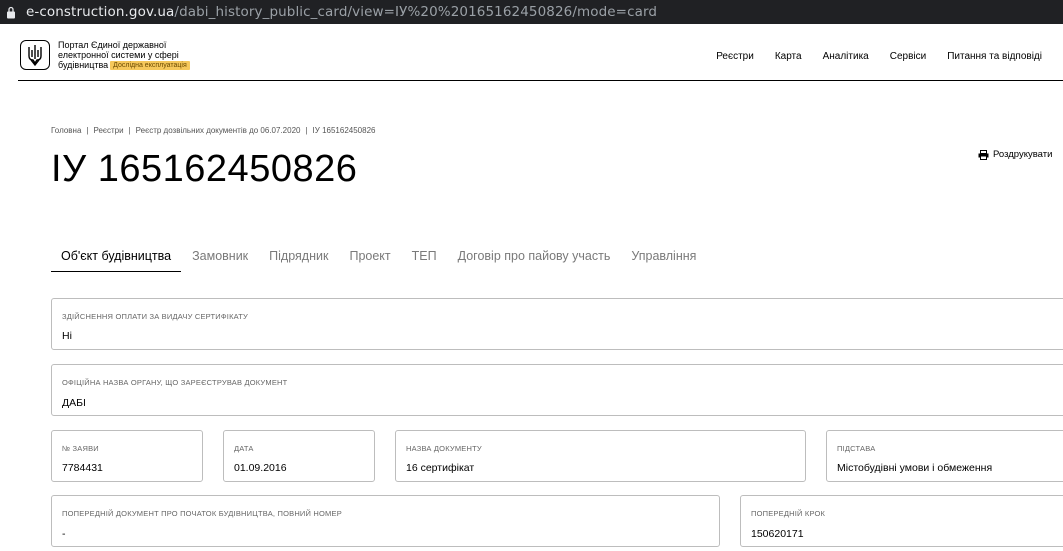 The image size is (1063, 551). Describe the element at coordinates (244, 448) in the screenshot. I see `field-label: Дата` at that location.